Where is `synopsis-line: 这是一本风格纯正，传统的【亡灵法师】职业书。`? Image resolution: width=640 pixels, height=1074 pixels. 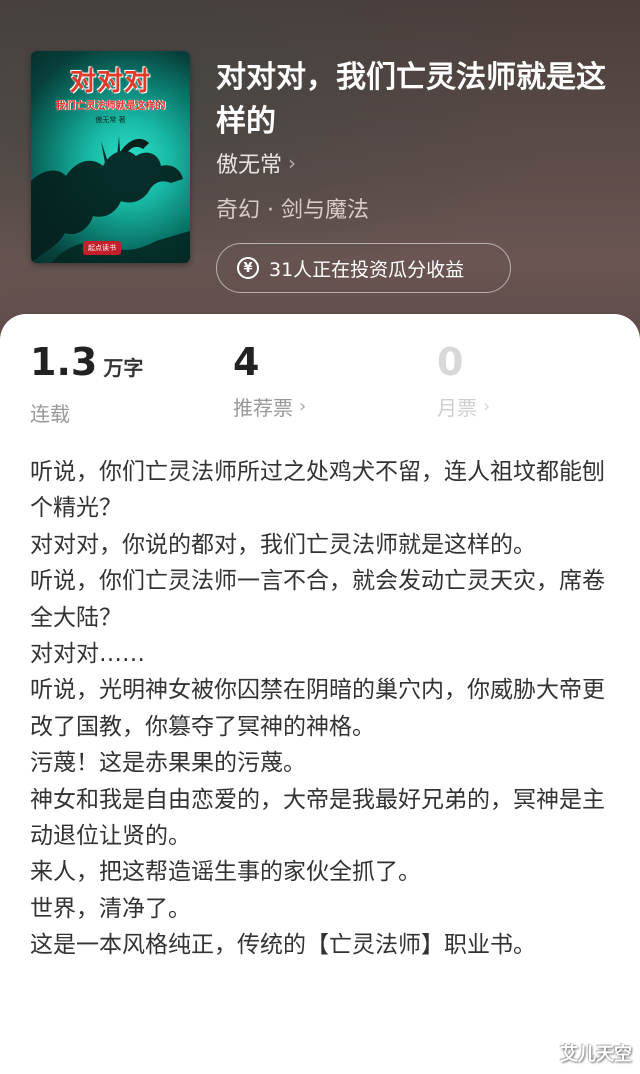 synopsis-line: 这是一本风格纯正，传统的【亡灵法师】职业书。 is located at coordinates (283, 945).